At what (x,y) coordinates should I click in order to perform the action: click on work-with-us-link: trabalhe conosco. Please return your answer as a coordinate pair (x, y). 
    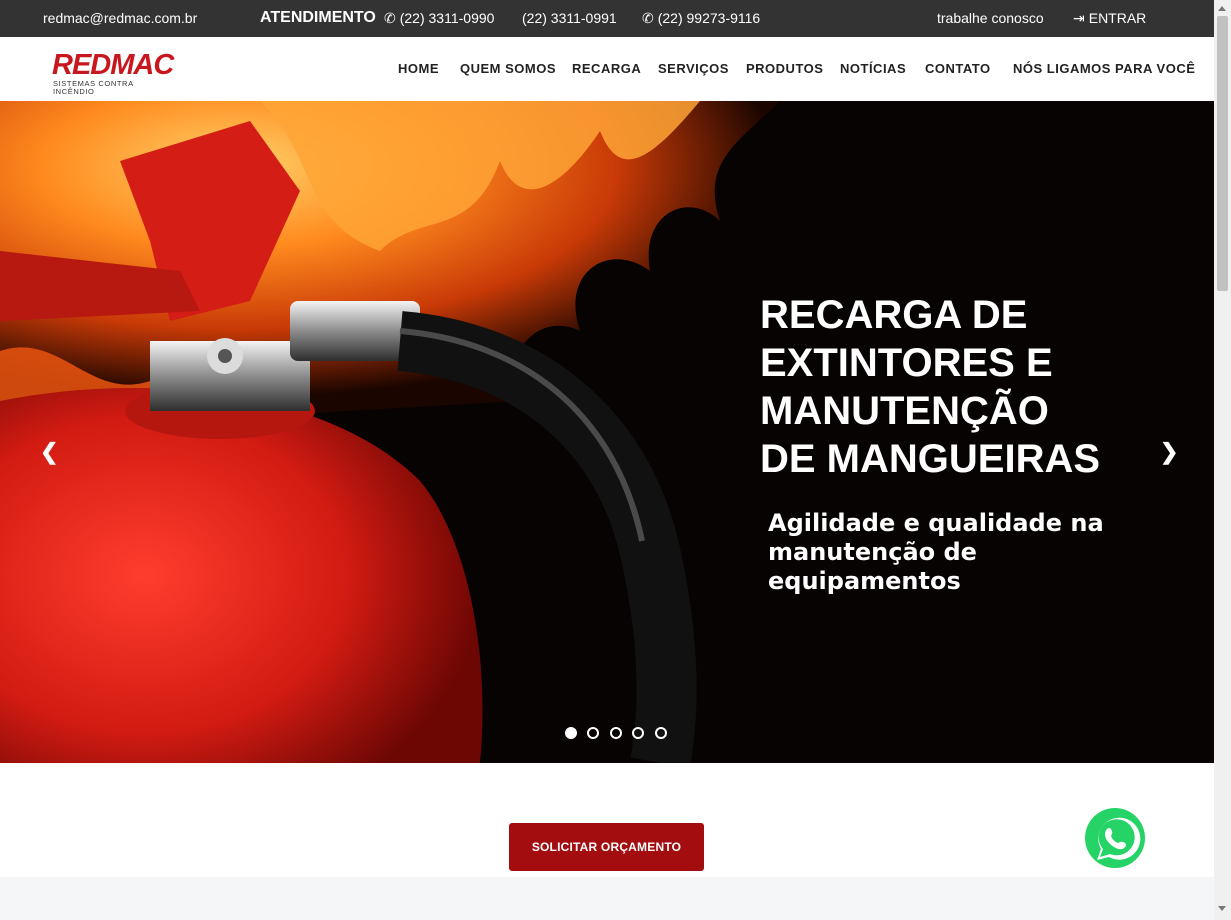
    Looking at the image, I should click on (990, 18).